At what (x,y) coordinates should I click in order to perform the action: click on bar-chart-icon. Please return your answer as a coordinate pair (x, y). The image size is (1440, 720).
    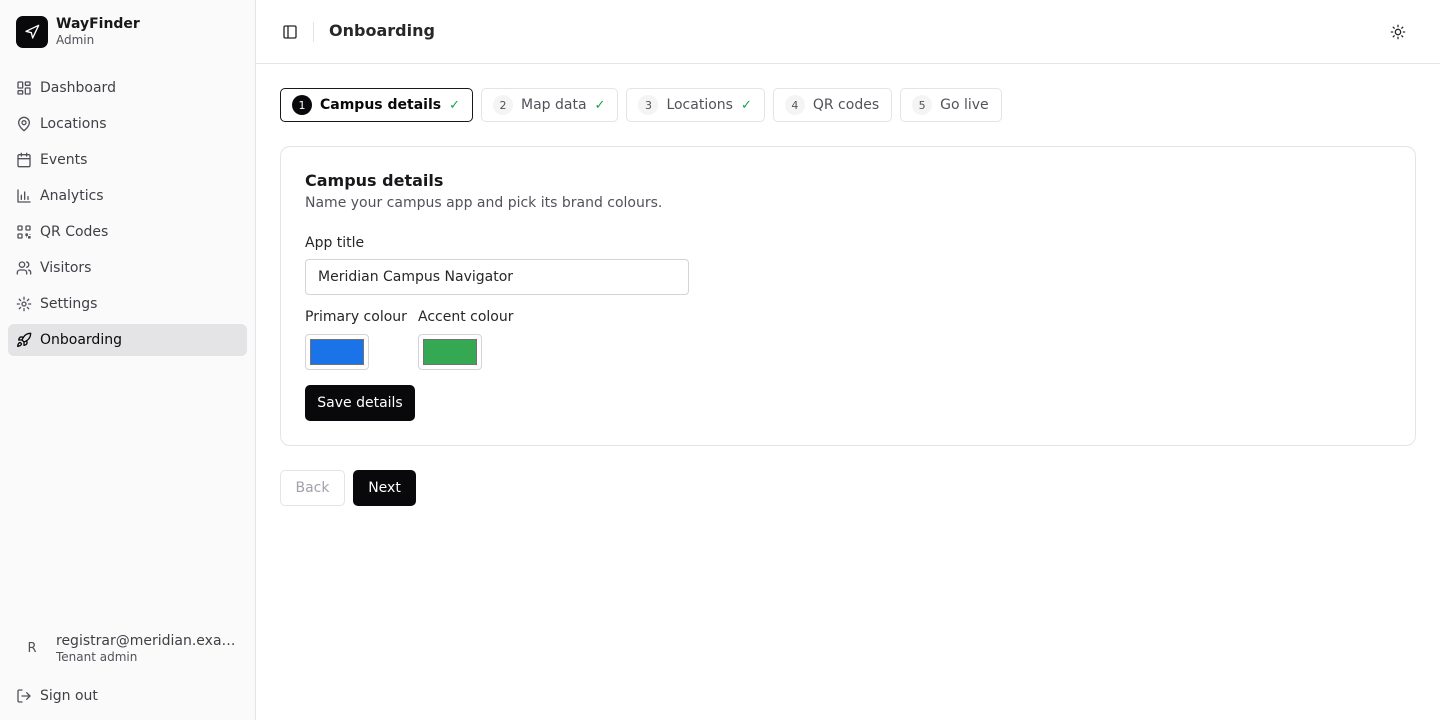
    Looking at the image, I should click on (24, 196).